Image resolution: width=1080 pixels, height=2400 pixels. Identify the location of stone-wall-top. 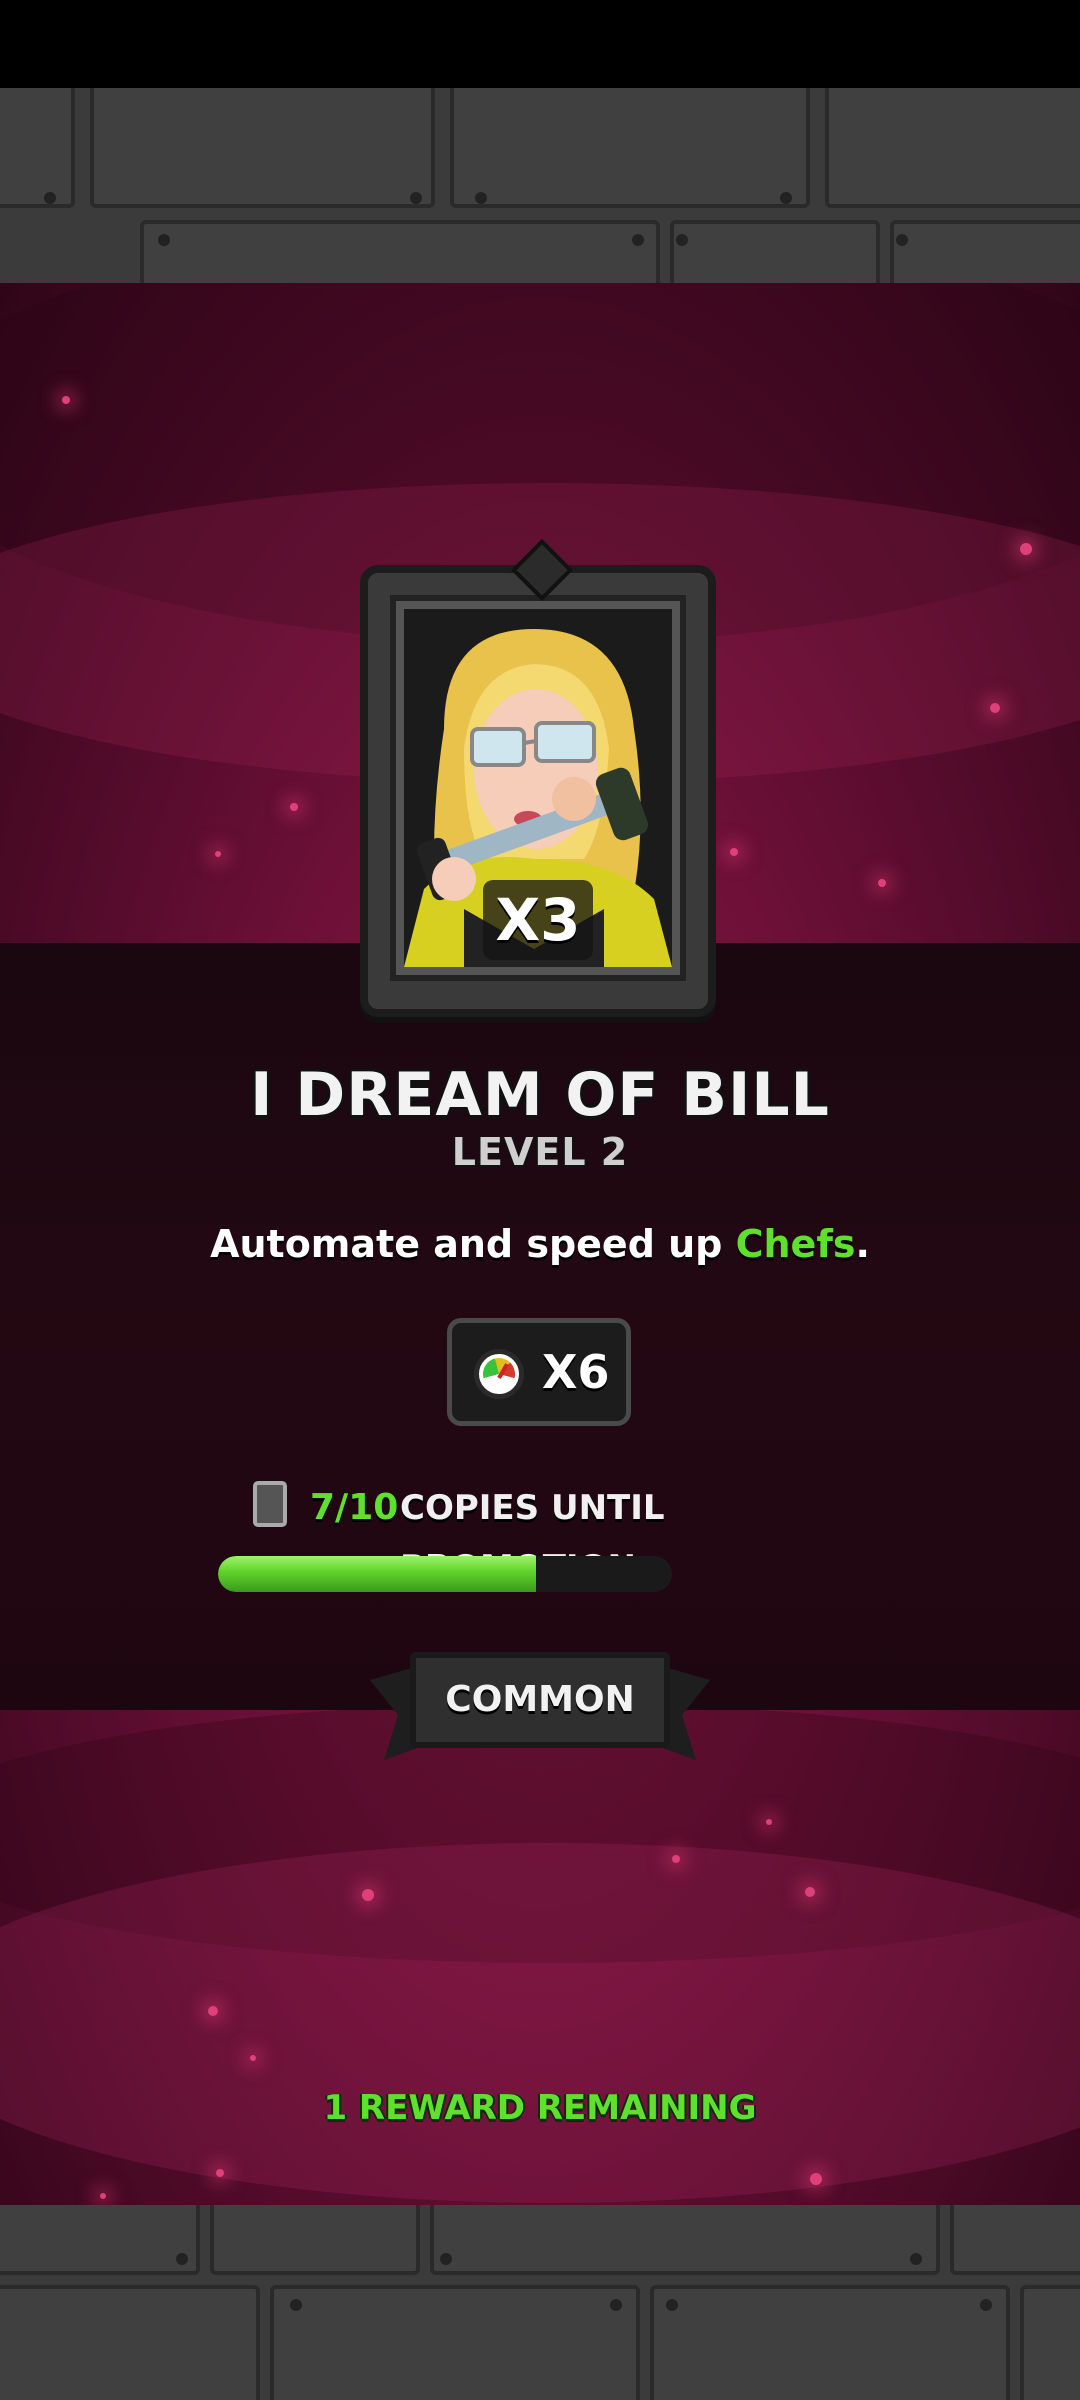
(540, 185).